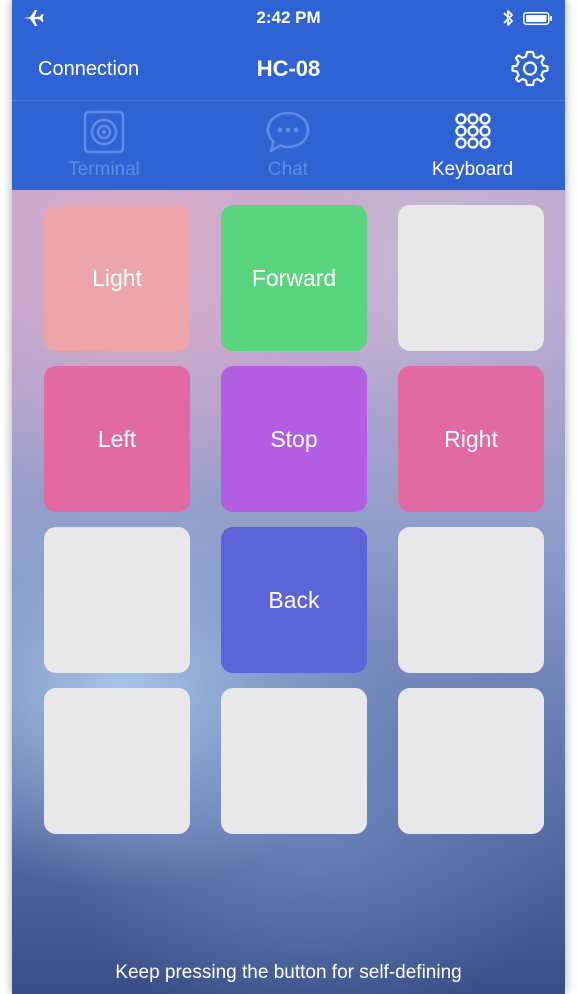 Image resolution: width=577 pixels, height=994 pixels. I want to click on nav-bar: Connection HC-08, so click(288, 69).